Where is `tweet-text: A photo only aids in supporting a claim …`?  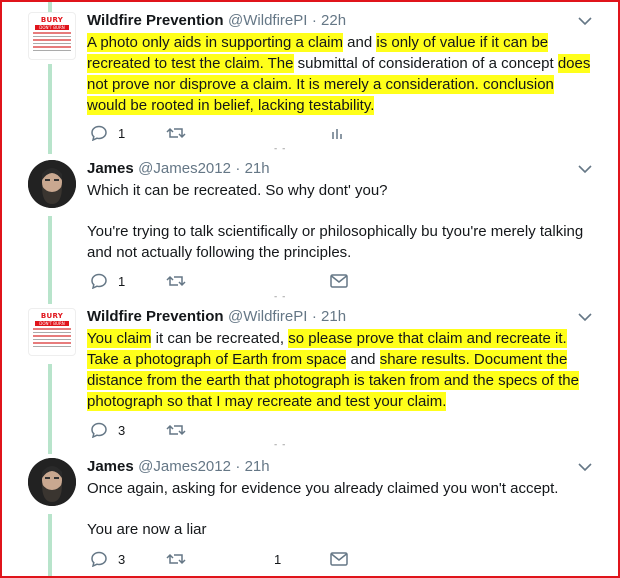 tweet-text: A photo only aids in supporting a claim … is located at coordinates (339, 74).